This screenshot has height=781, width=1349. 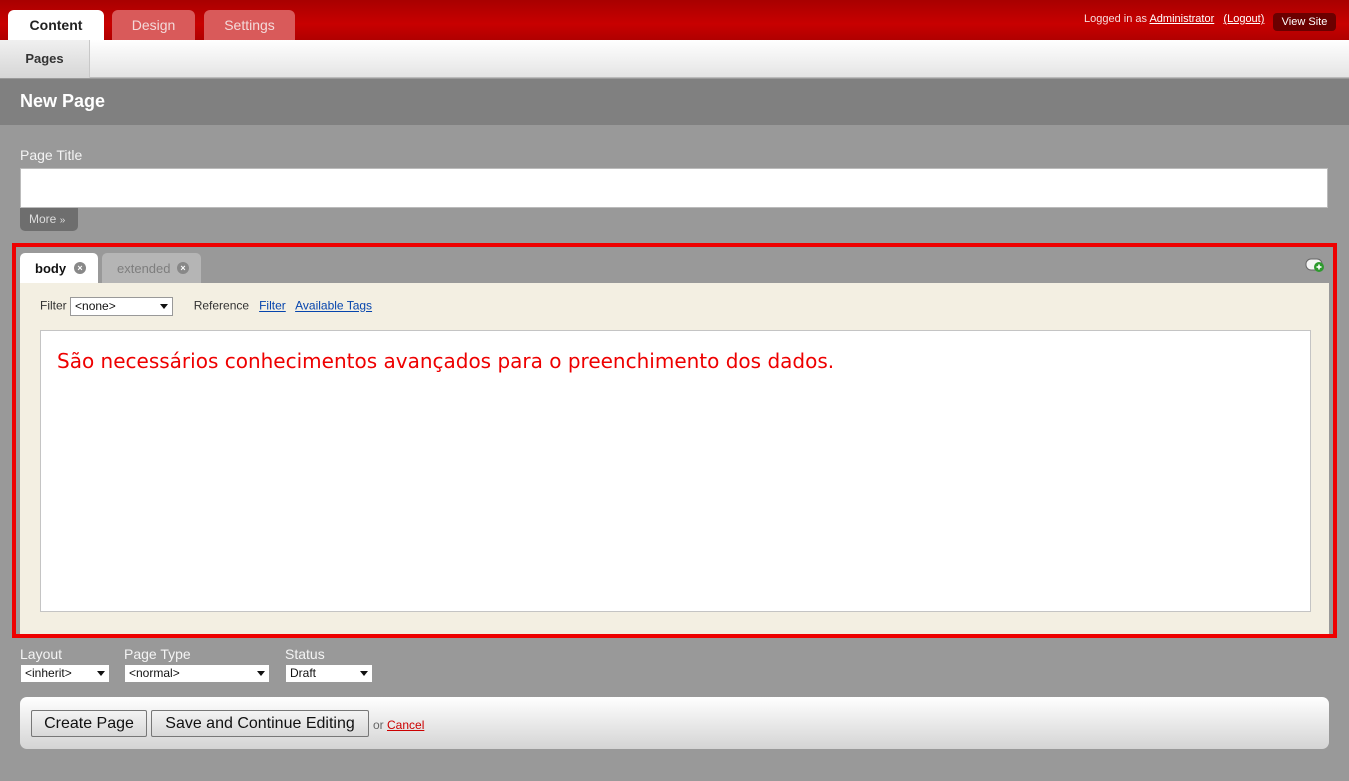 I want to click on user-info: Logged in as Administrator (Logout), so click(x=1174, y=19).